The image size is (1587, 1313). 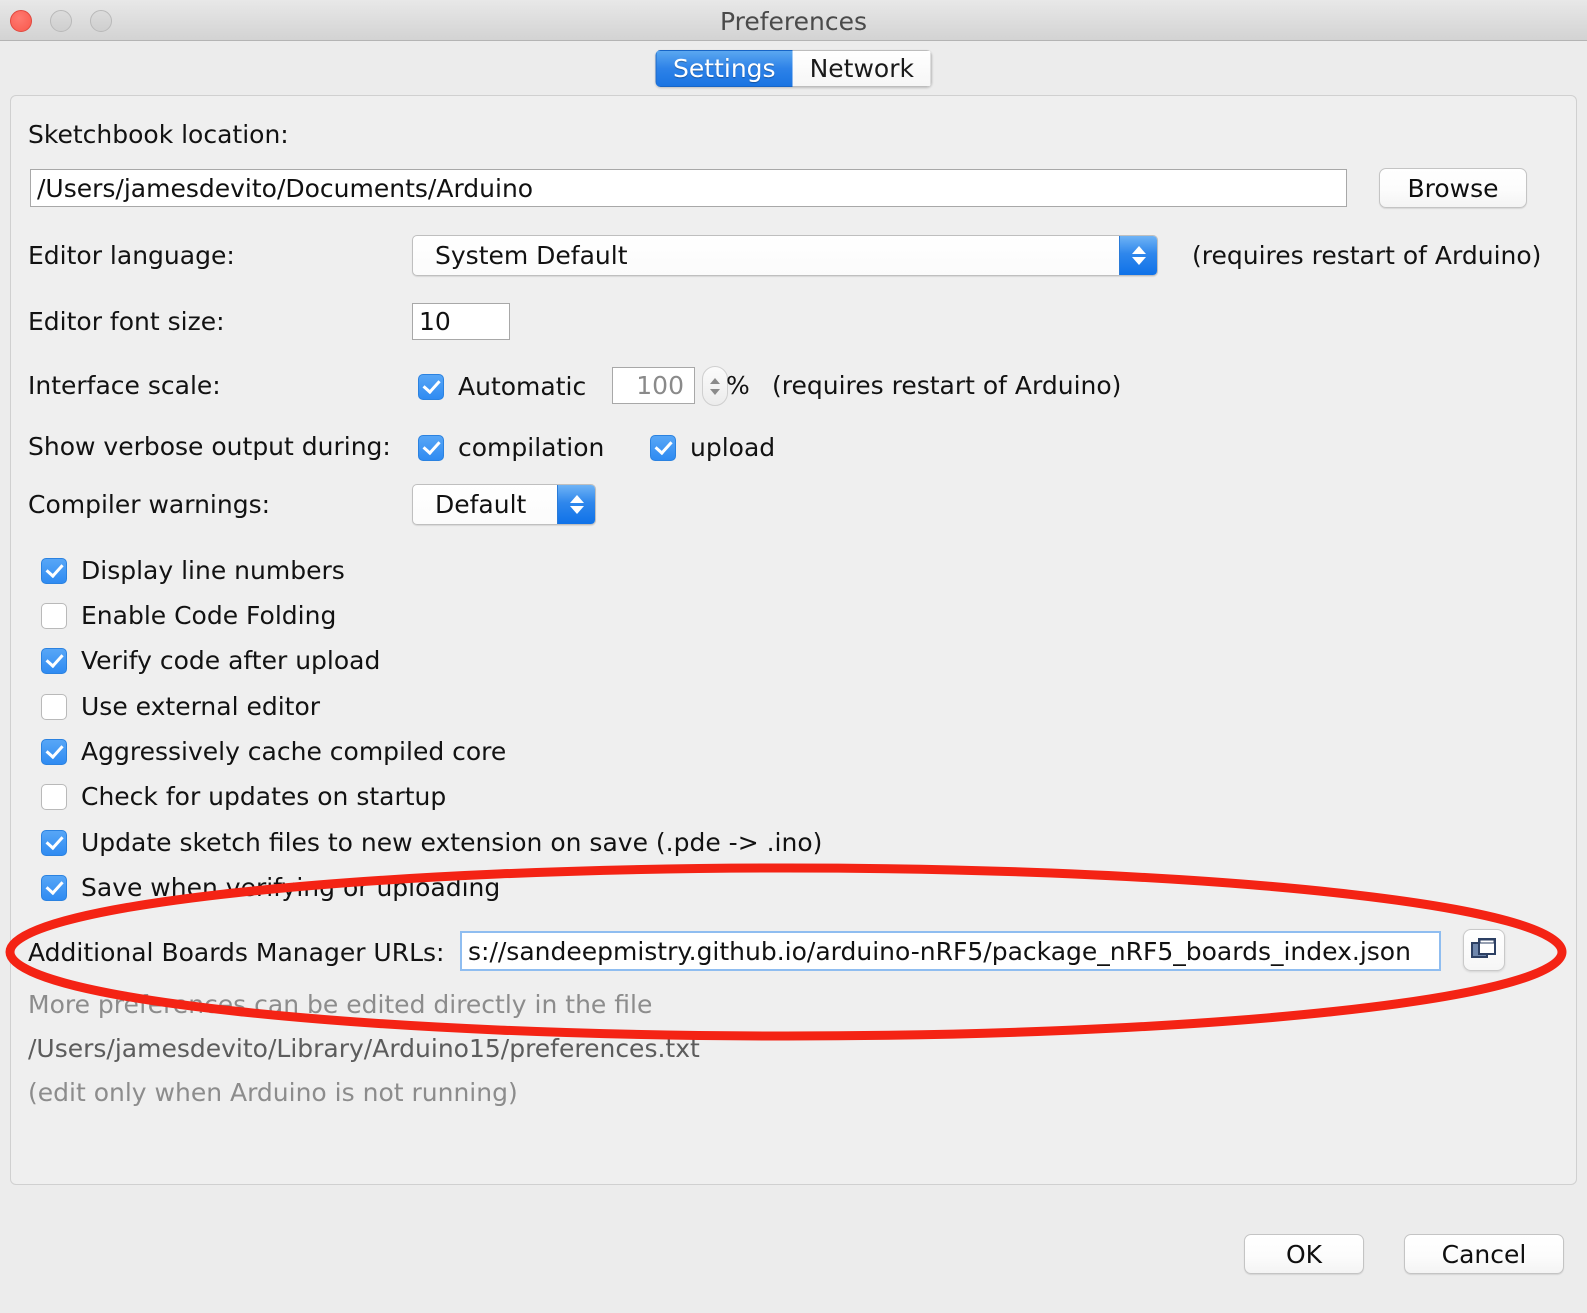 I want to click on checkbox-display-line-numbers: Display line numbers, so click(x=193, y=570).